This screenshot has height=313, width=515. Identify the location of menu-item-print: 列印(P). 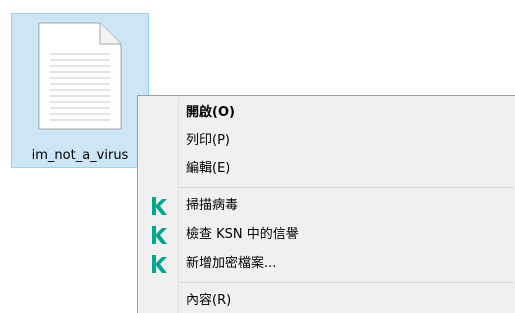
(327, 141).